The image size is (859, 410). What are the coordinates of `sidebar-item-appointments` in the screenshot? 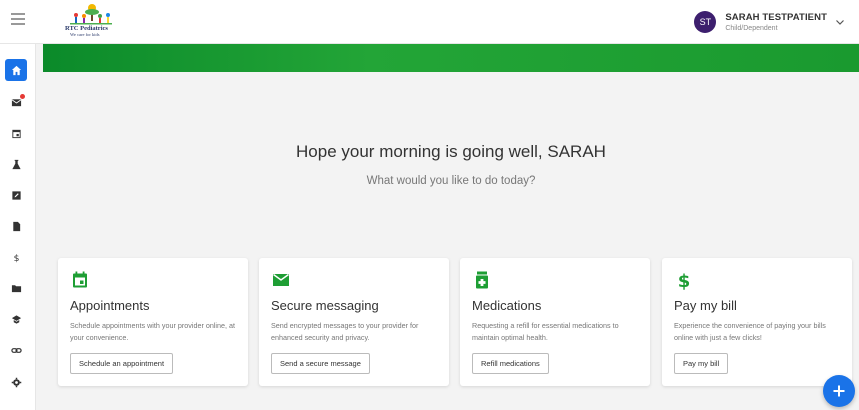 It's located at (16, 133).